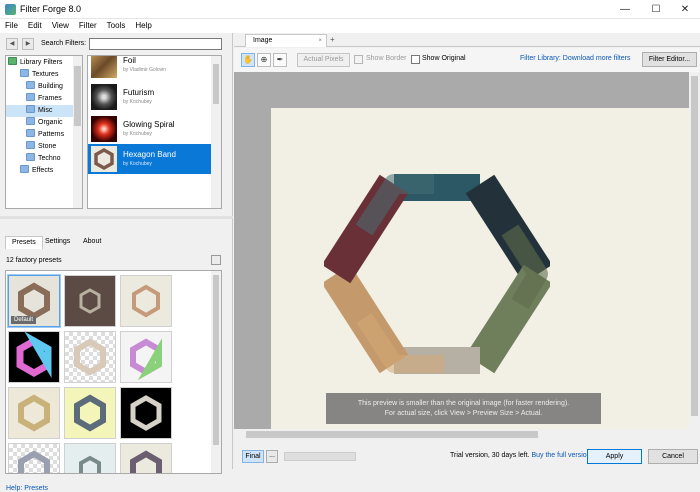 The width and height of the screenshot is (700, 492). What do you see at coordinates (216, 260) in the screenshot?
I see `preset-options-button` at bounding box center [216, 260].